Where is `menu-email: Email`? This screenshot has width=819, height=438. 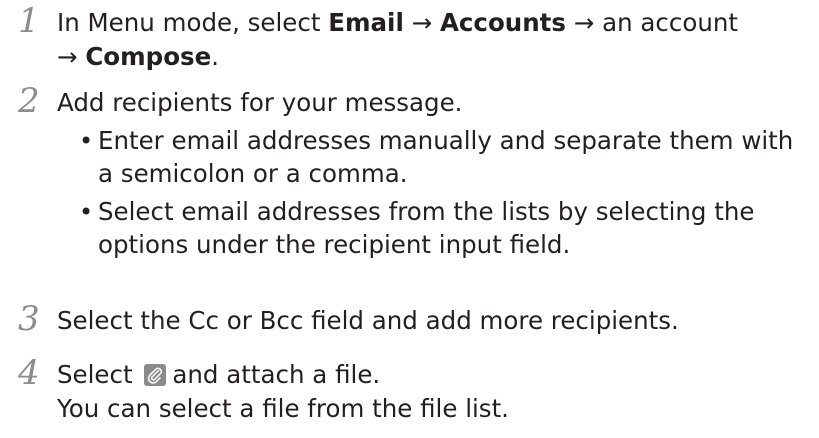
menu-email: Email is located at coordinates (366, 22).